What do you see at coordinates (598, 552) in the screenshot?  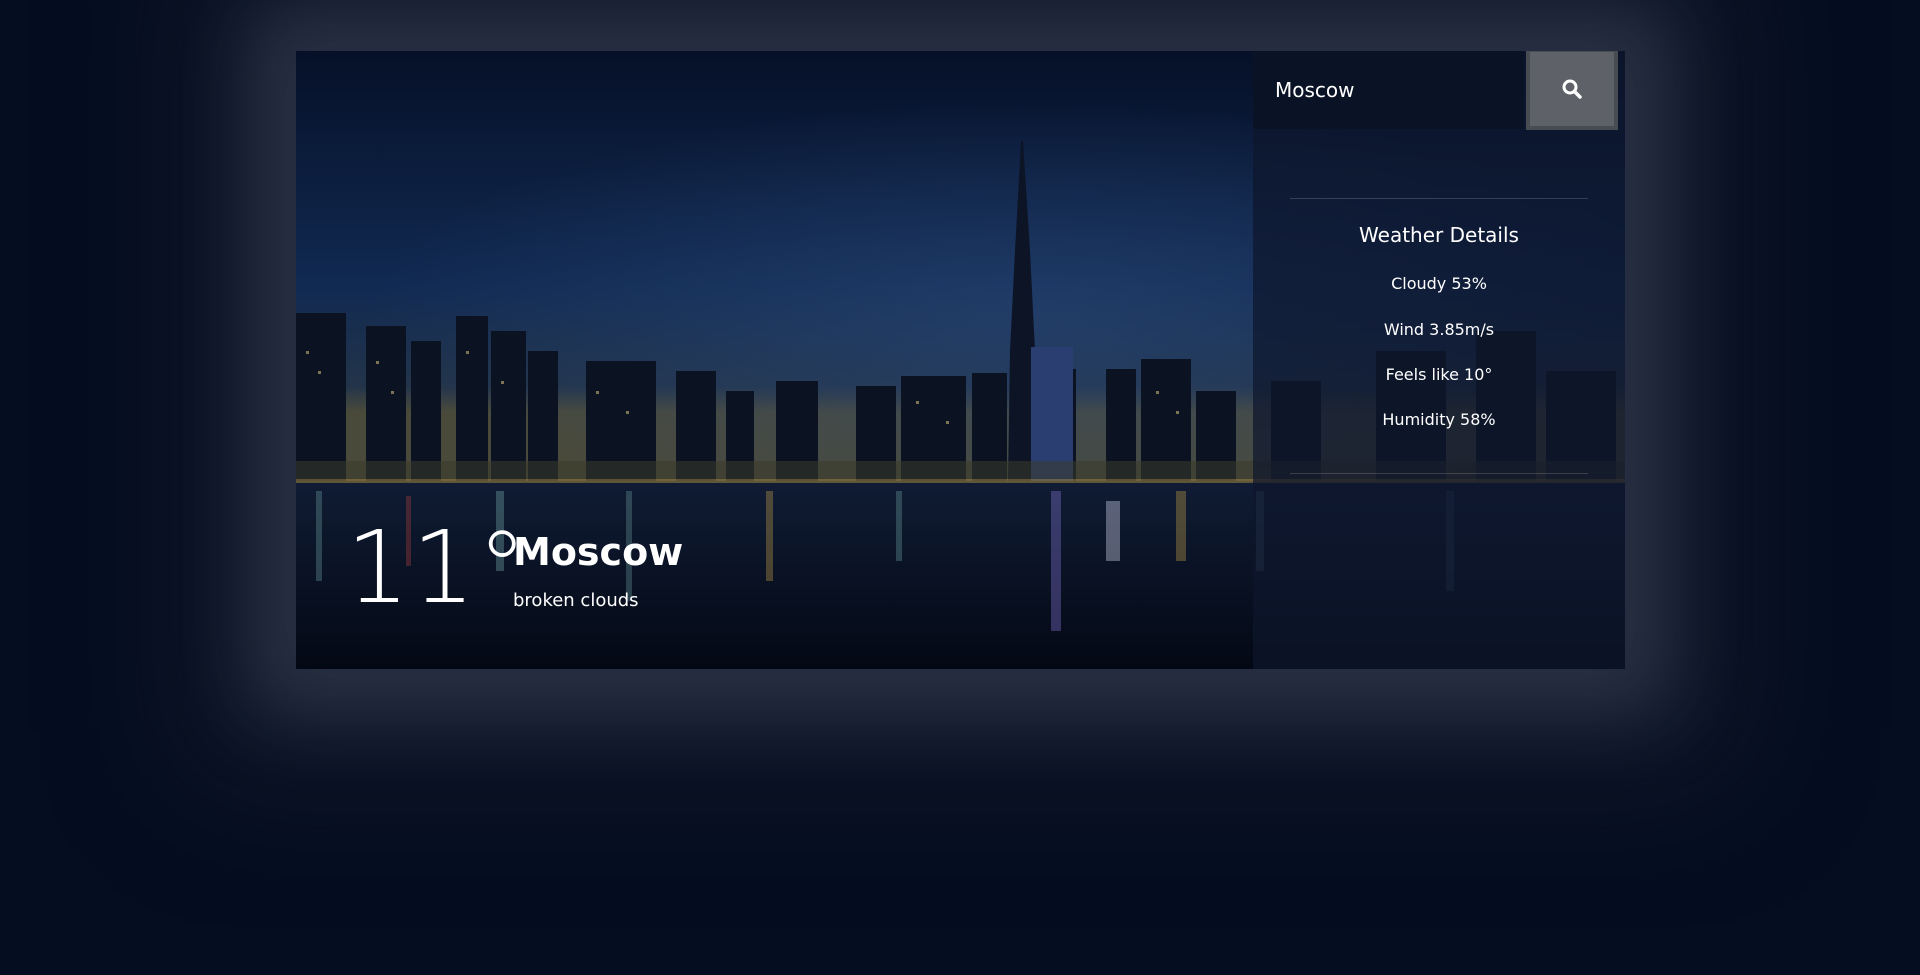 I see `city-name: Moscow` at bounding box center [598, 552].